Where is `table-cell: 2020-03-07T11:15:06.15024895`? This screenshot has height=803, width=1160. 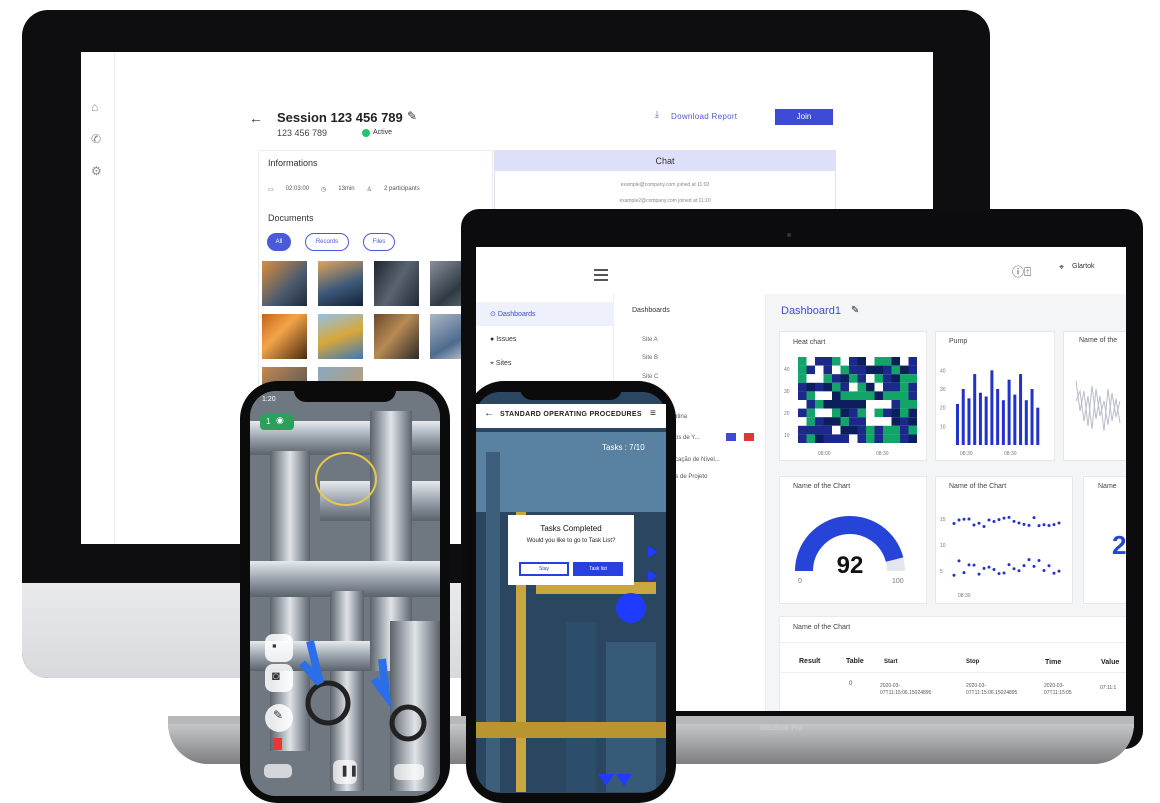
table-cell: 2020-03-07T11:15:06.15024895 is located at coordinates (906, 689).